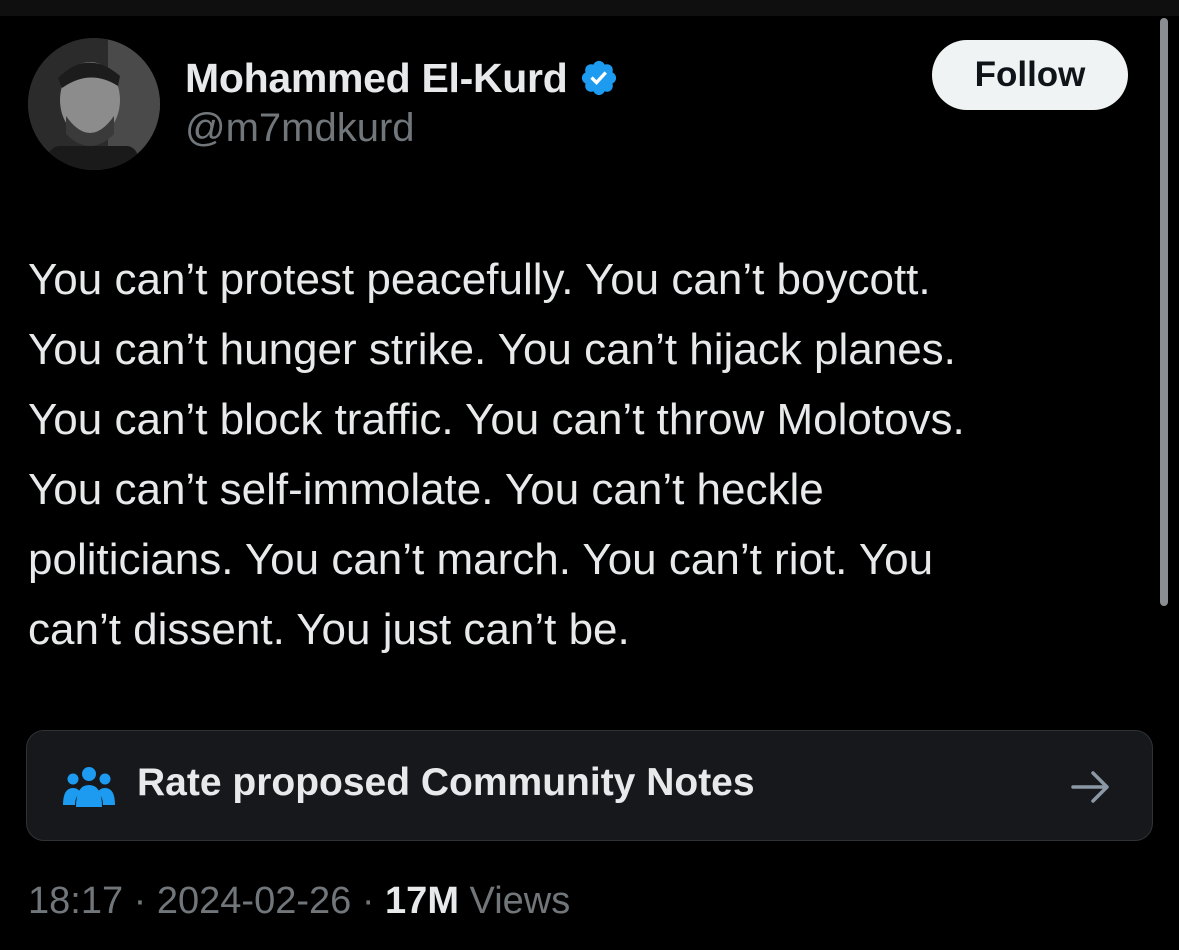  What do you see at coordinates (376, 78) in the screenshot?
I see `author-display-name: Mohammed El-Kurd` at bounding box center [376, 78].